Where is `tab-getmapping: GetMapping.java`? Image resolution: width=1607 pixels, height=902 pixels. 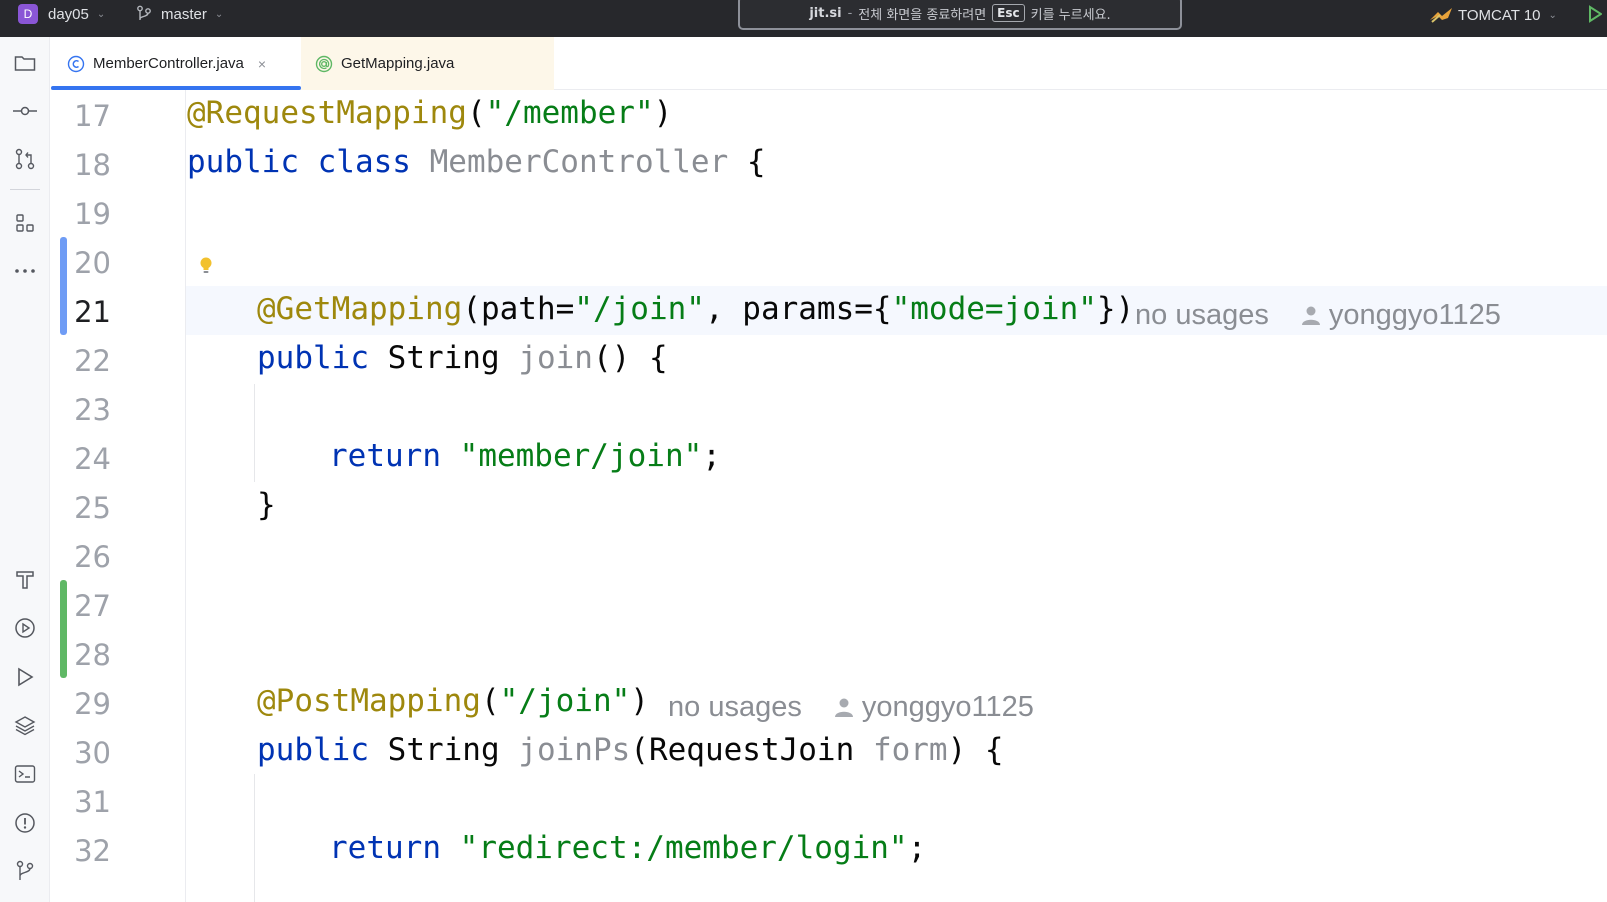 tab-getmapping: GetMapping.java is located at coordinates (427, 63).